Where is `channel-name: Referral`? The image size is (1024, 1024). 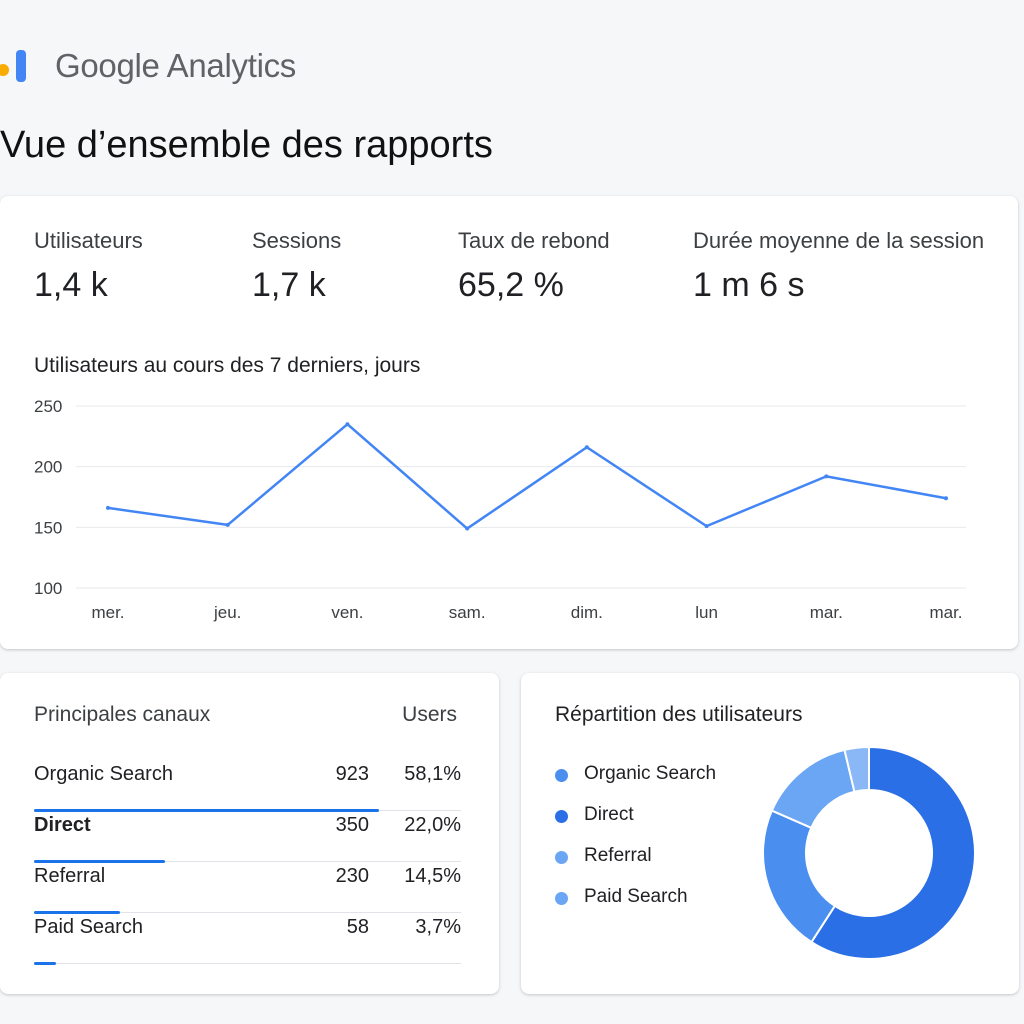 channel-name: Referral is located at coordinates (70, 876).